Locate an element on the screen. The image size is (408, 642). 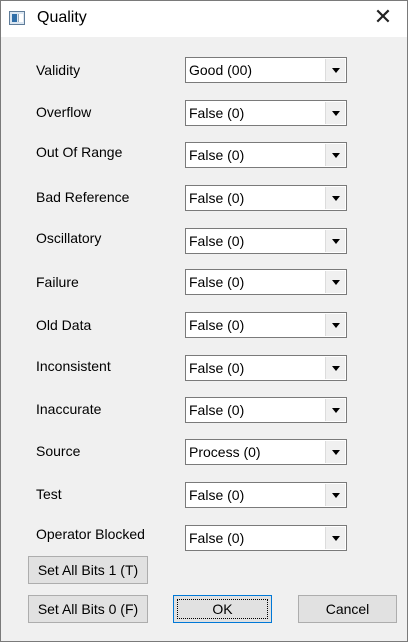
set-all-bits-1-button: Set All Bits 1 (T) is located at coordinates (88, 570).